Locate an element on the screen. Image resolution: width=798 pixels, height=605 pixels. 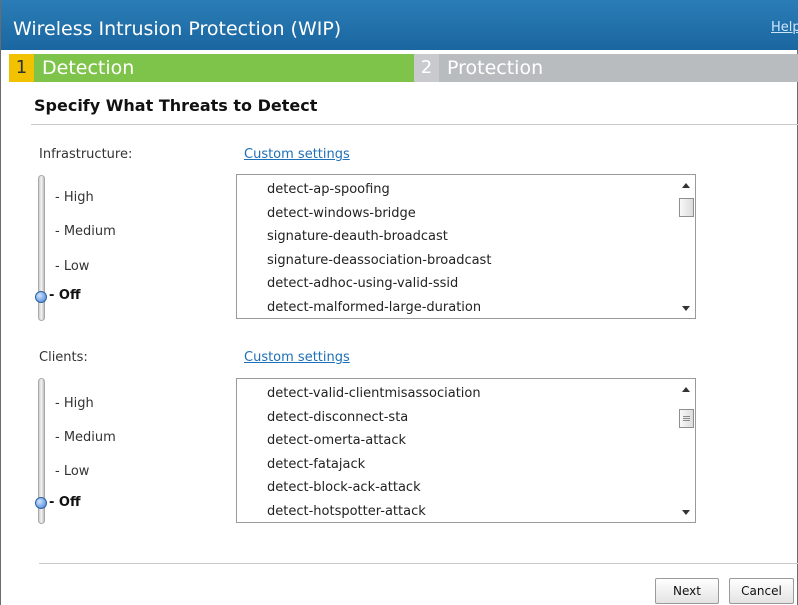
step-number: 1 is located at coordinates (21, 68).